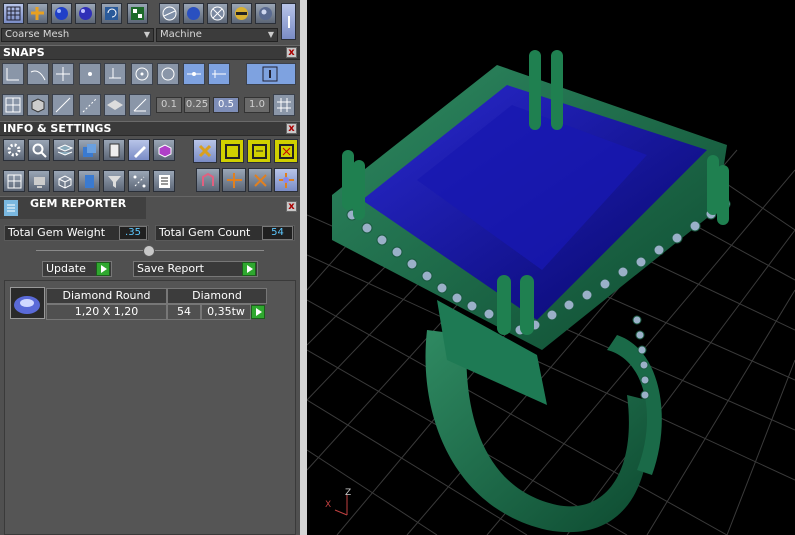 The image size is (795, 535). I want to click on measure-diagonal-button, so click(90, 105).